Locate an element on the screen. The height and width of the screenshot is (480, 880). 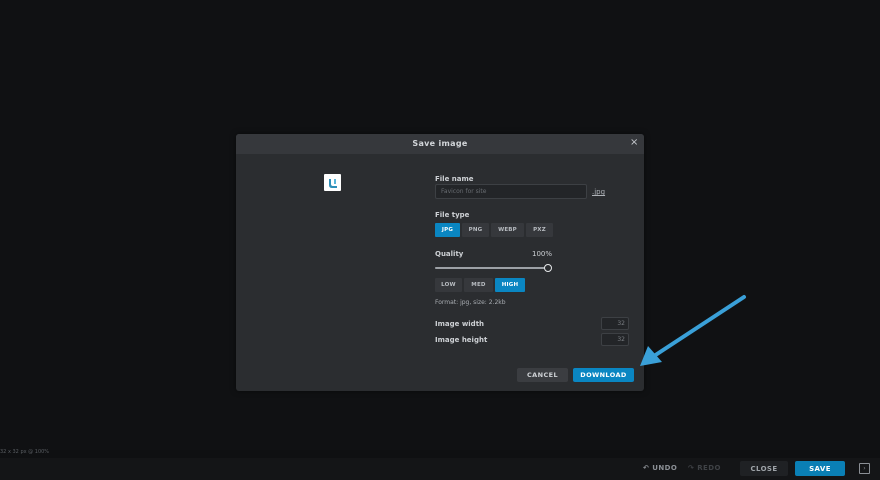
bottom-toolbar: ↶ UNDO ↷ REDO CLOSE SAVE › is located at coordinates (440, 469).